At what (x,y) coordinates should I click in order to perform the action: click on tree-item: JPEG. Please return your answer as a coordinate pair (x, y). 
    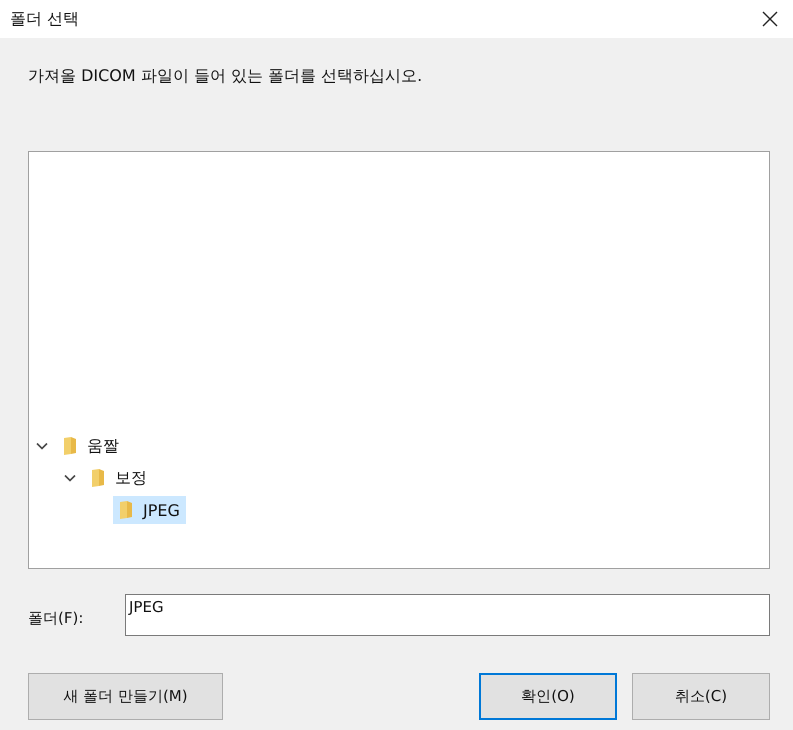
    Looking at the image, I should click on (149, 510).